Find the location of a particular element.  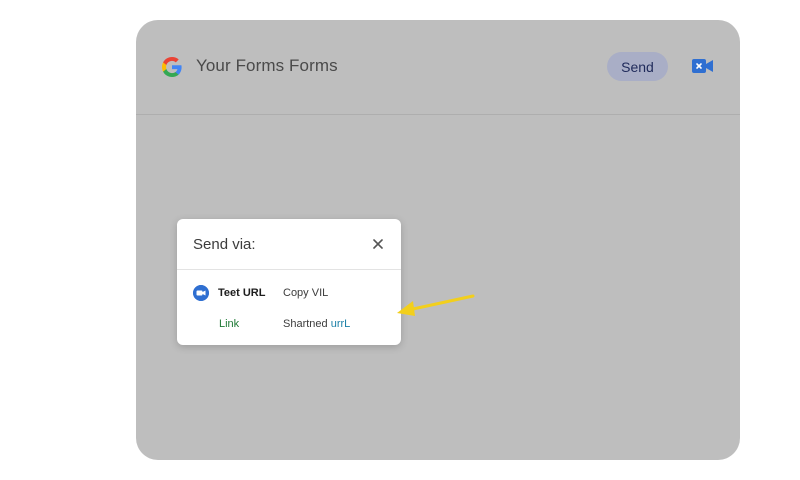

google-g-icon is located at coordinates (172, 67).